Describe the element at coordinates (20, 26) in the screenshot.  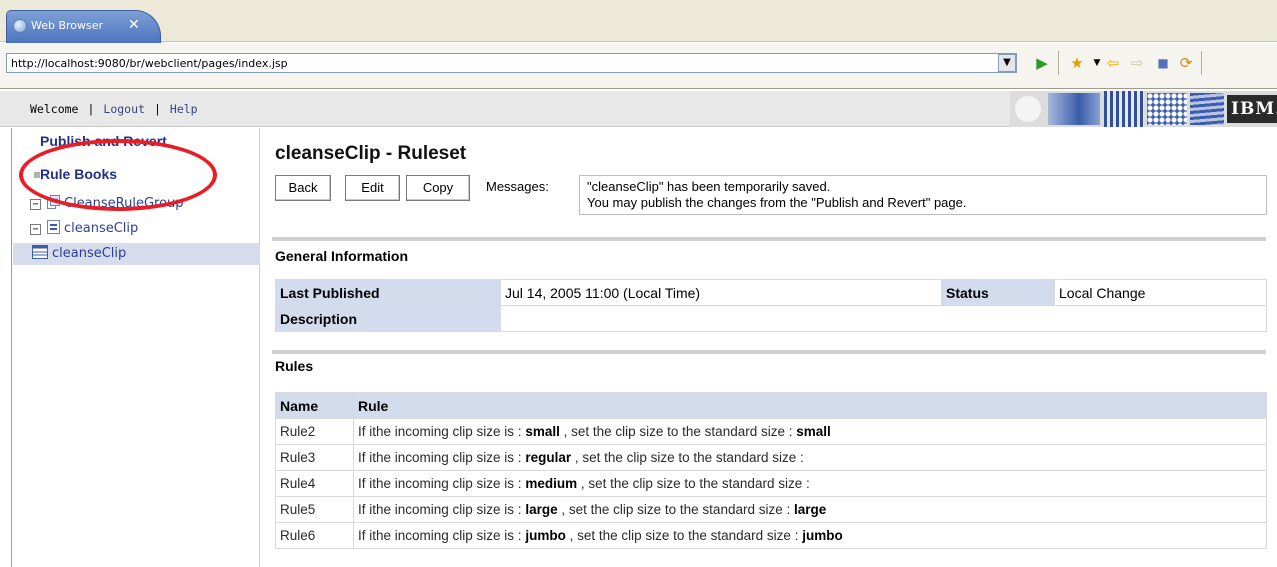
I see `globe-icon` at that location.